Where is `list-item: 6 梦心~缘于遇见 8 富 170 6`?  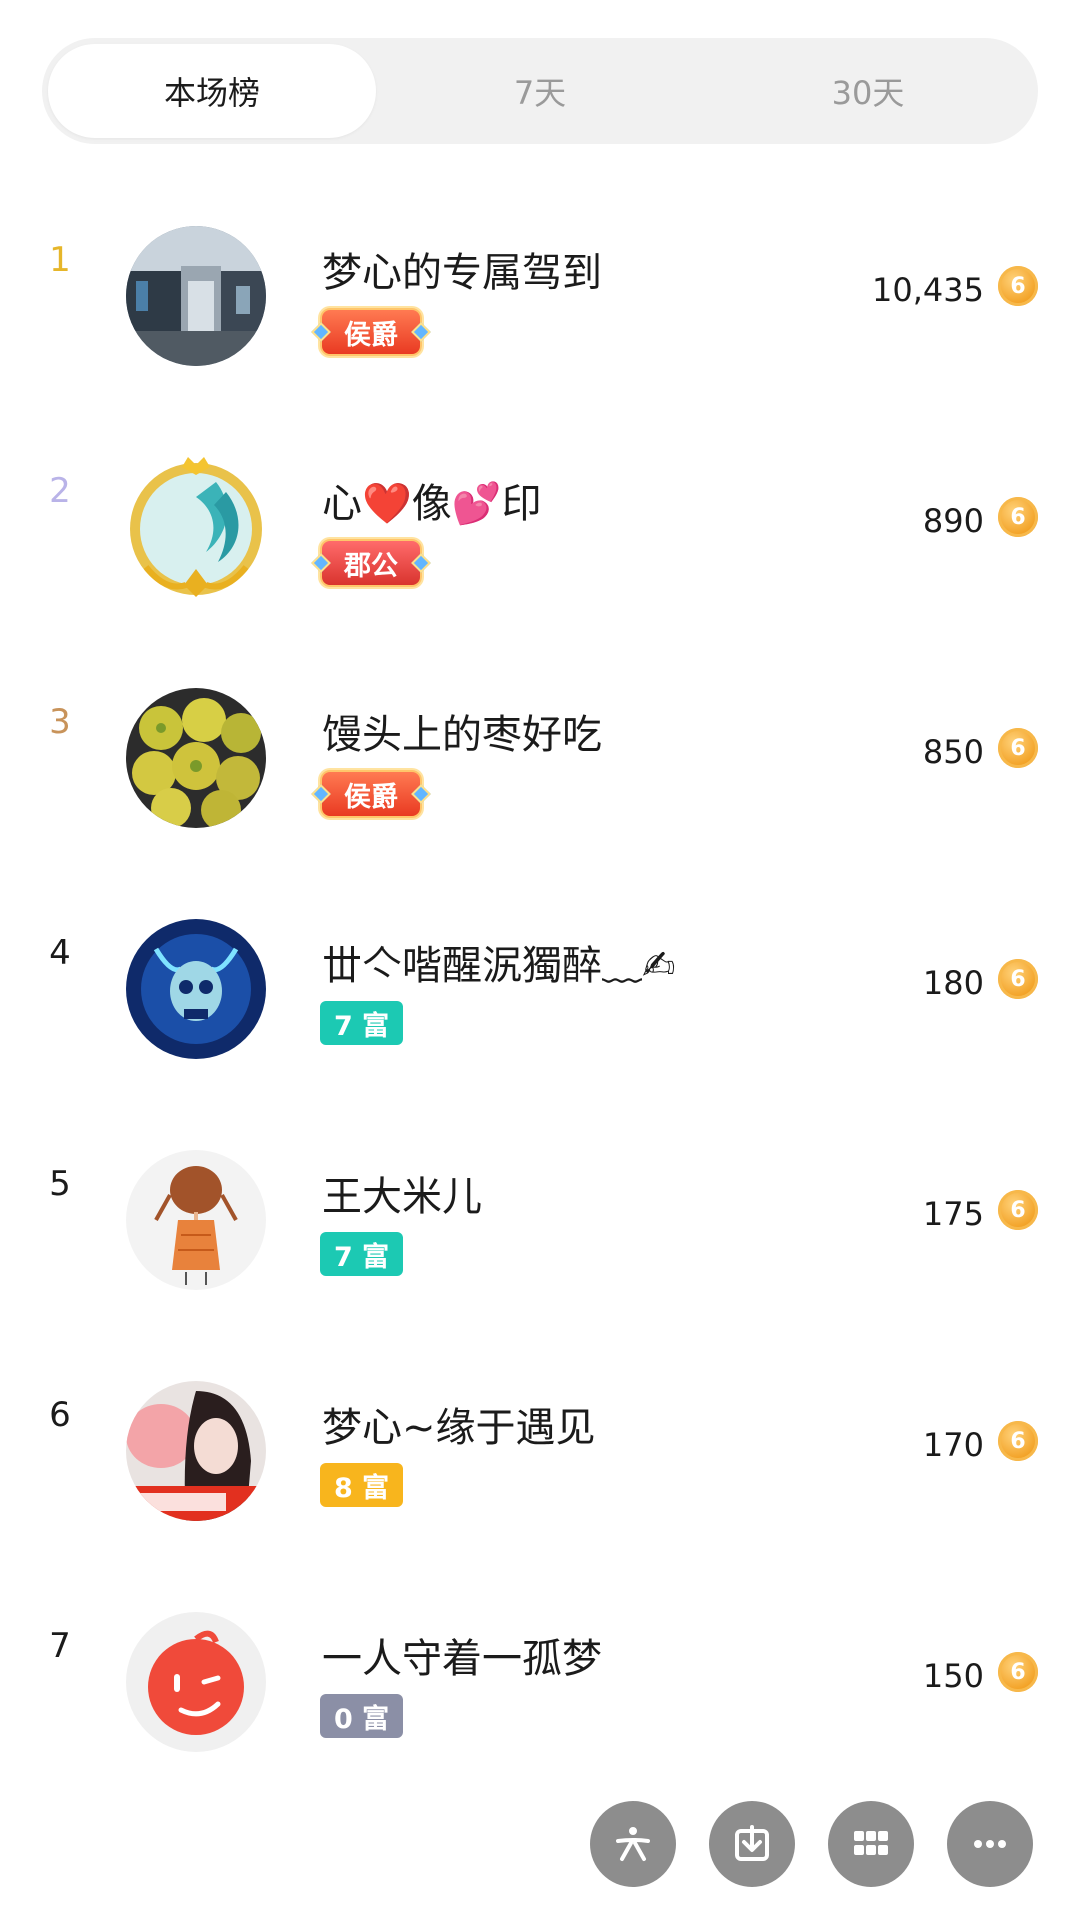
list-item: 6 梦心~缘于遇见 8 富 170 6 is located at coordinates (540, 1452).